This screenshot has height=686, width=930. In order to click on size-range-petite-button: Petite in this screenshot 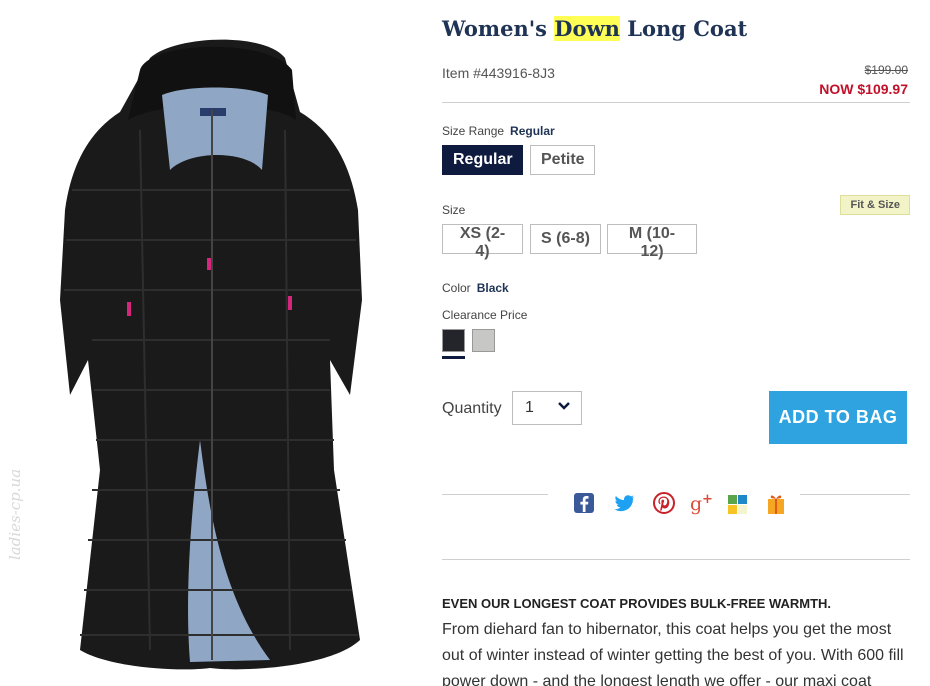, I will do `click(562, 160)`.